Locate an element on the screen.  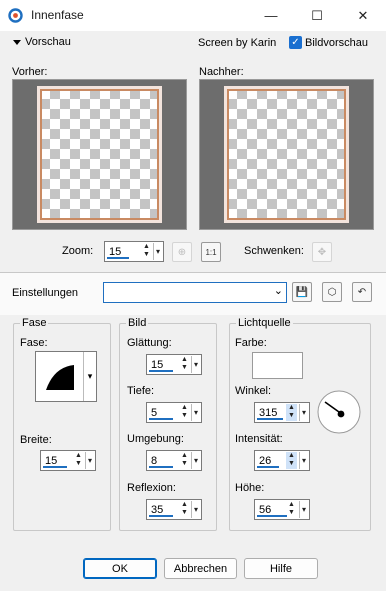
zoom-fit-icon: ⊕ is located at coordinates (182, 252).